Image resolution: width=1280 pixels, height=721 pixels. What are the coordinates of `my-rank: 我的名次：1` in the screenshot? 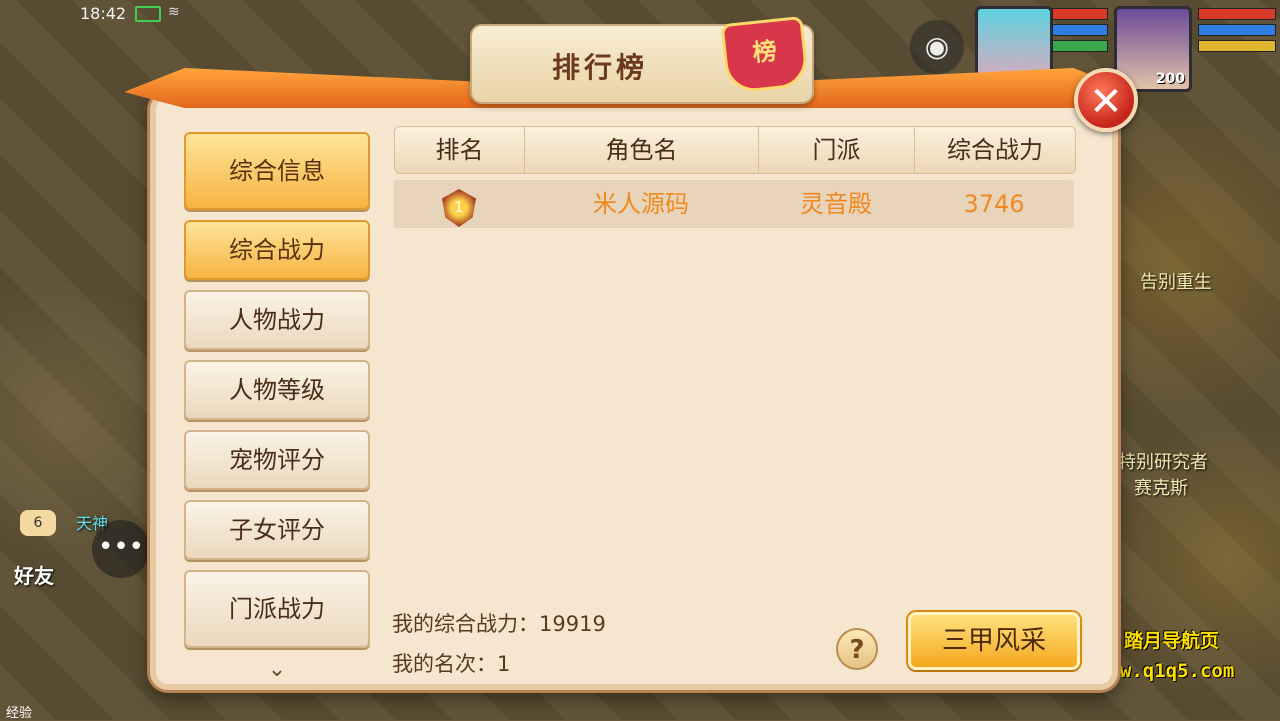 It's located at (451, 663).